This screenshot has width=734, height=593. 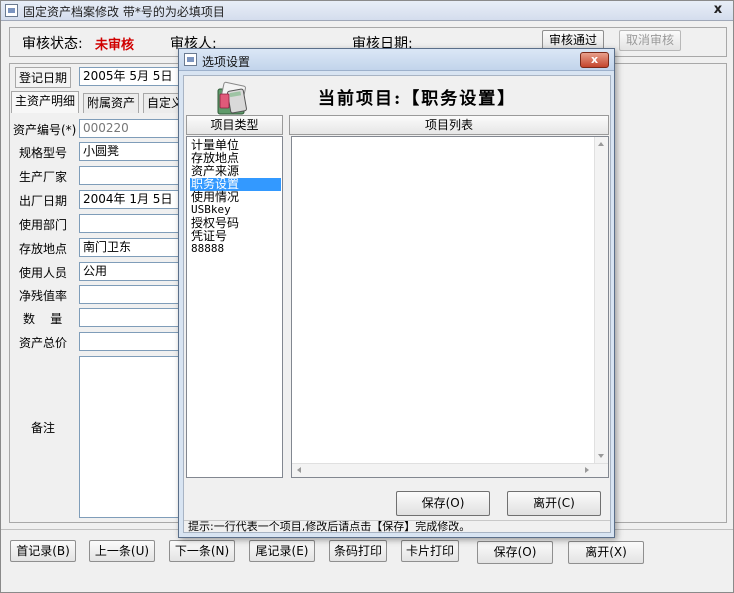 What do you see at coordinates (650, 40) in the screenshot?
I see `cancel-audit-button: 取消审核` at bounding box center [650, 40].